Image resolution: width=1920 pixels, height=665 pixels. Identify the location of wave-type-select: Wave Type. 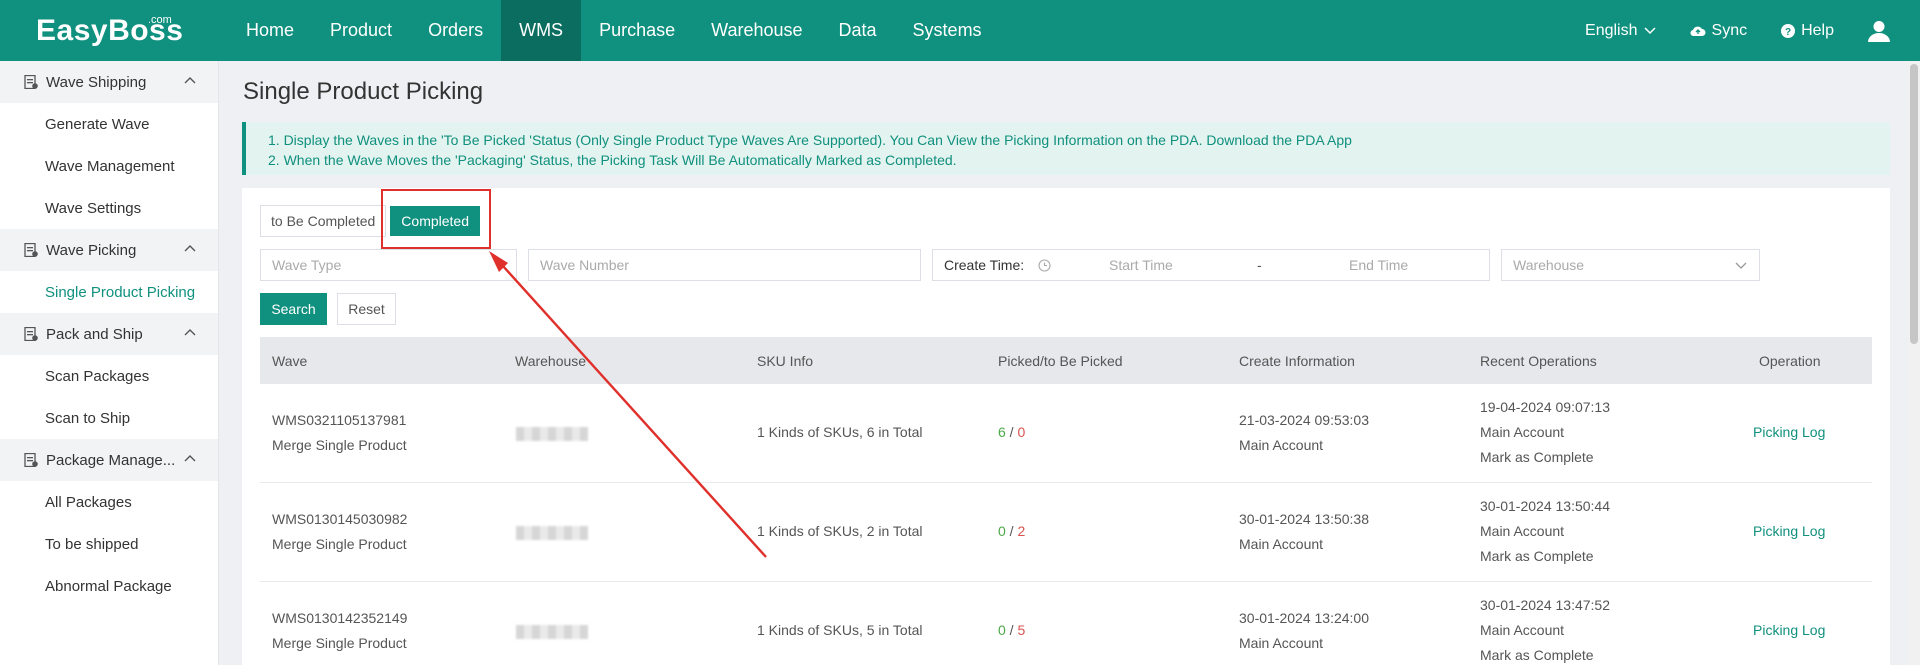
(388, 265).